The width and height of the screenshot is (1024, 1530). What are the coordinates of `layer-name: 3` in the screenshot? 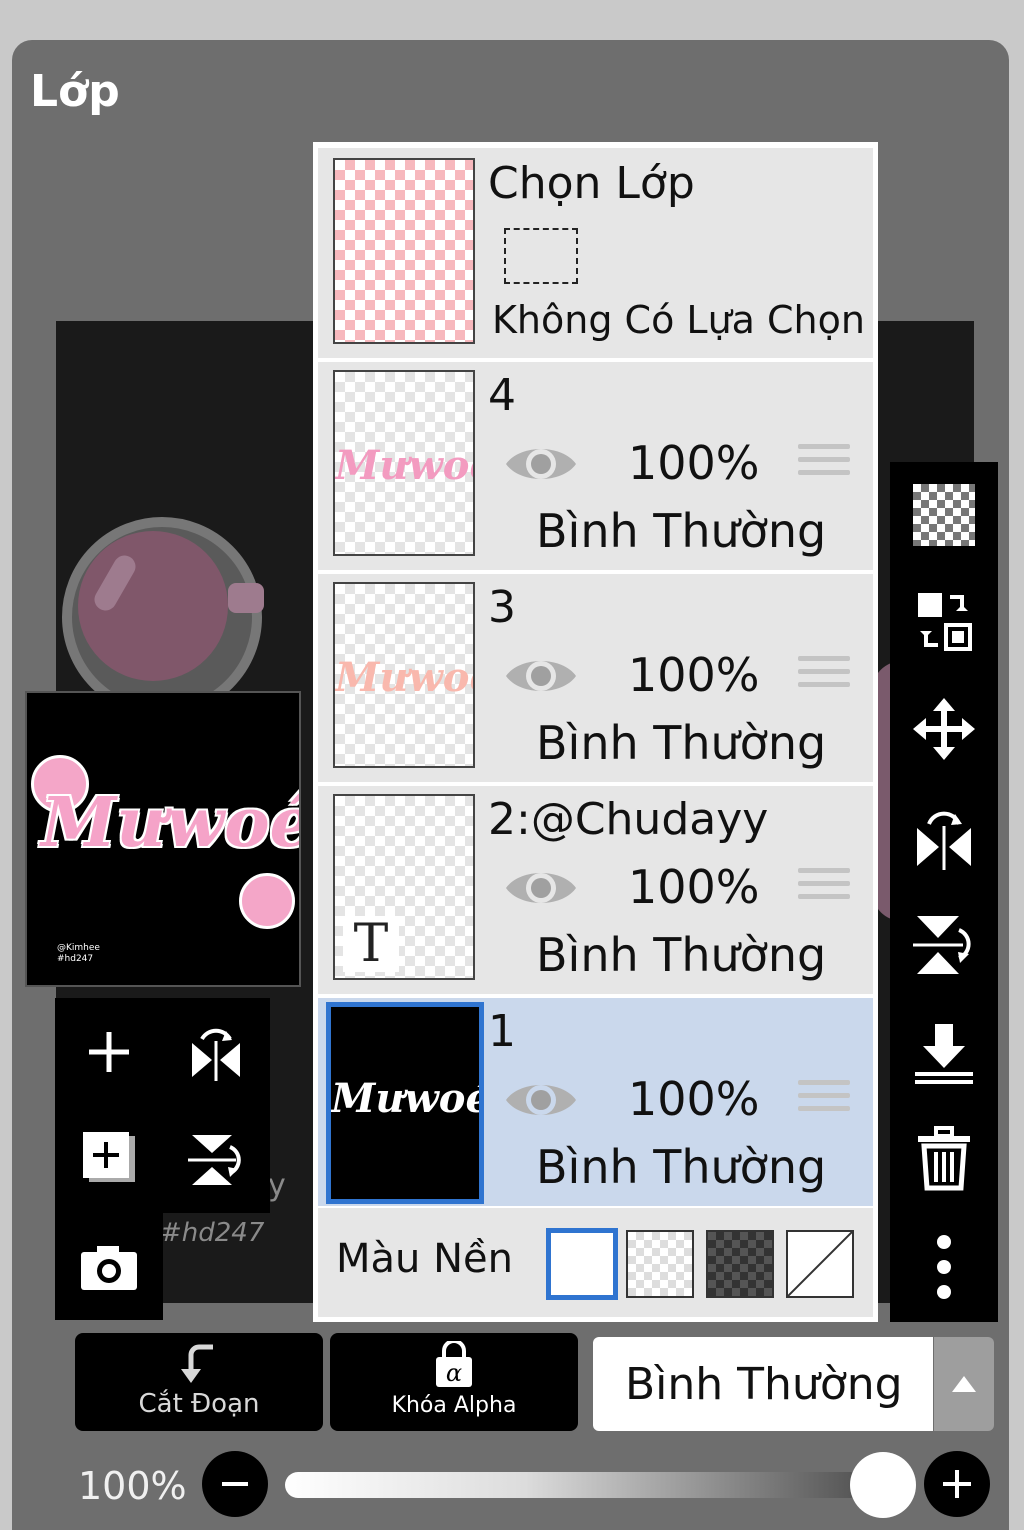 It's located at (502, 607).